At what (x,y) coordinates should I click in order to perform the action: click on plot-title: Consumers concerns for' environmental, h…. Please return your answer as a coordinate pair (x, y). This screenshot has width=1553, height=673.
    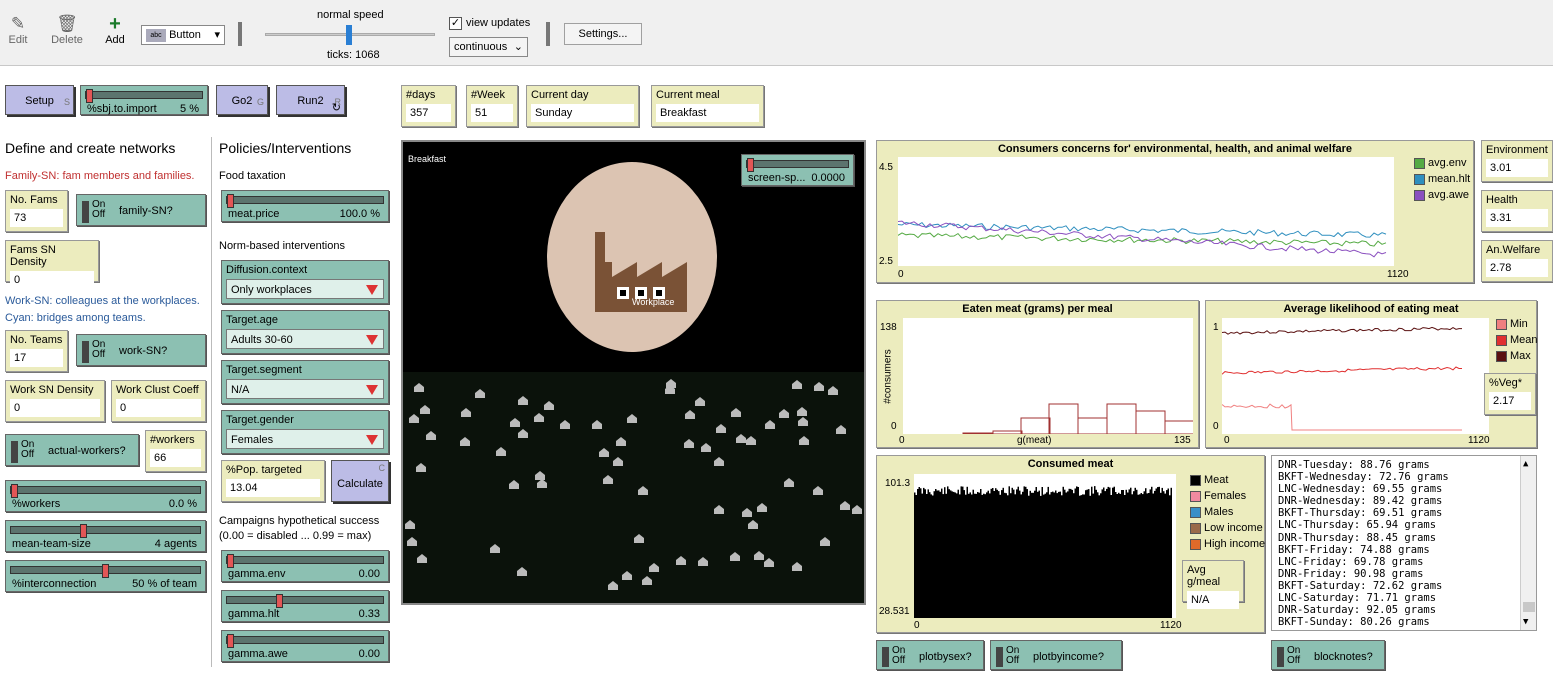
    Looking at the image, I should click on (1175, 149).